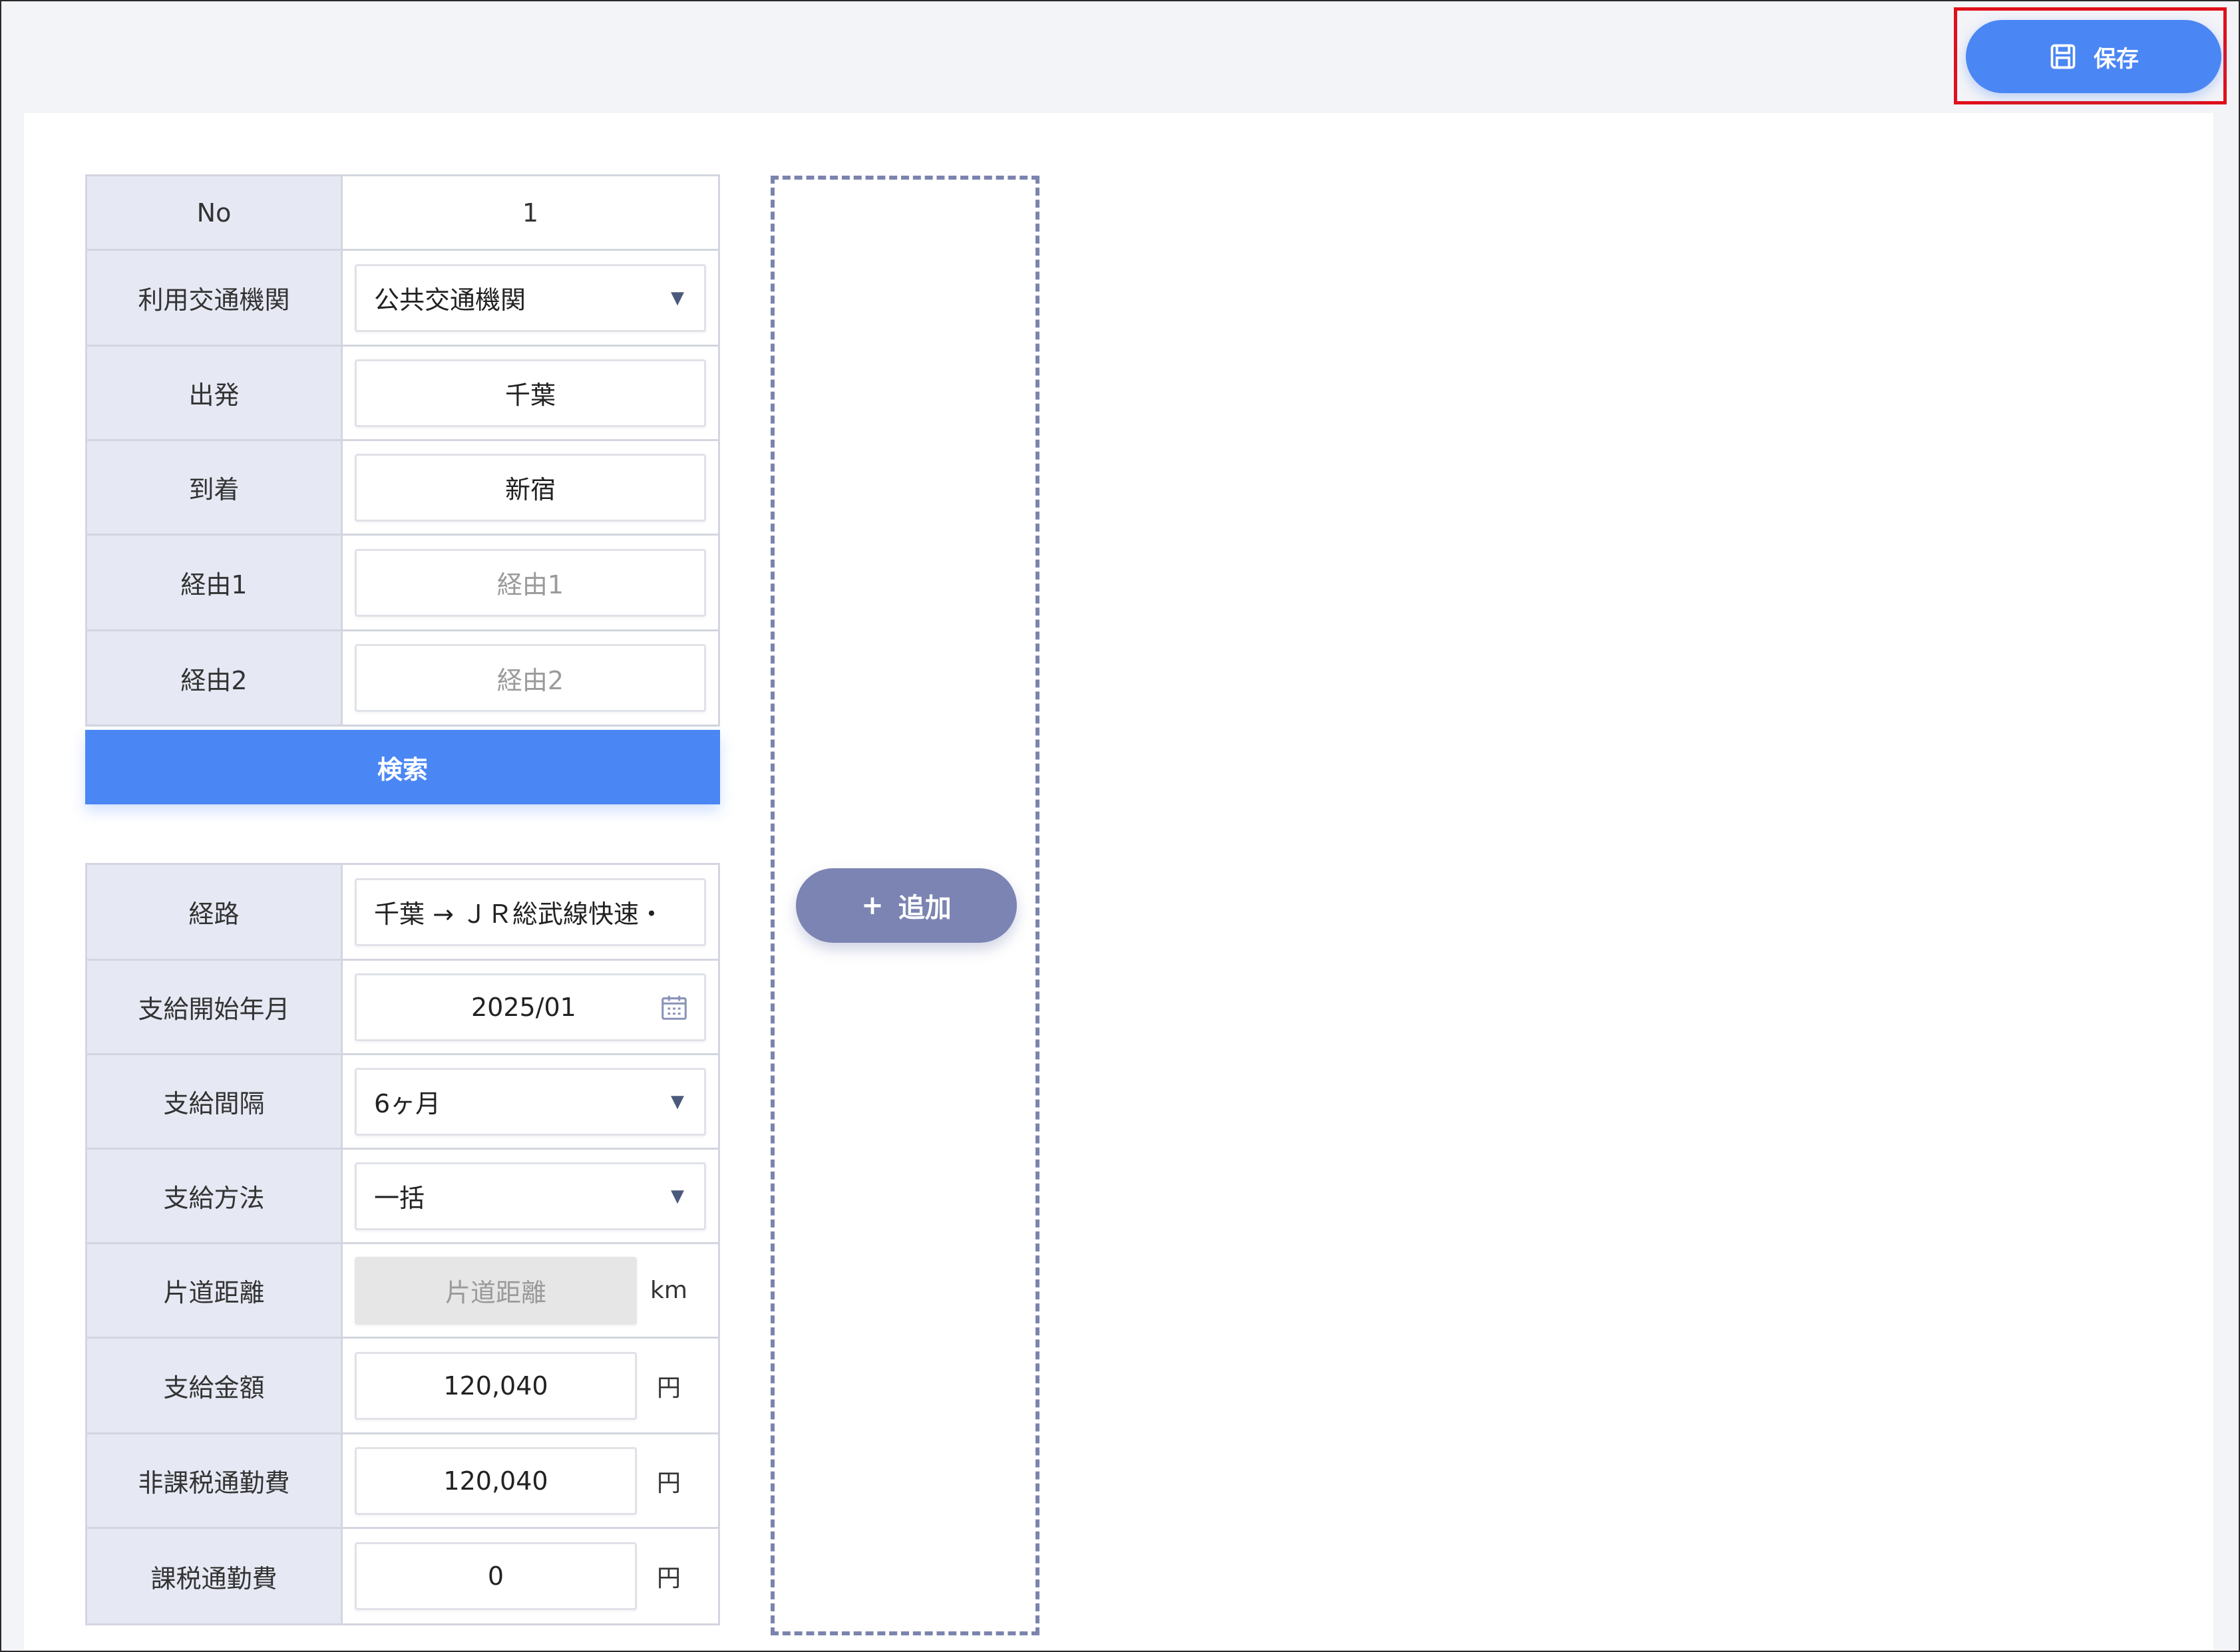  I want to click on via1-input: 経由1, so click(530, 583).